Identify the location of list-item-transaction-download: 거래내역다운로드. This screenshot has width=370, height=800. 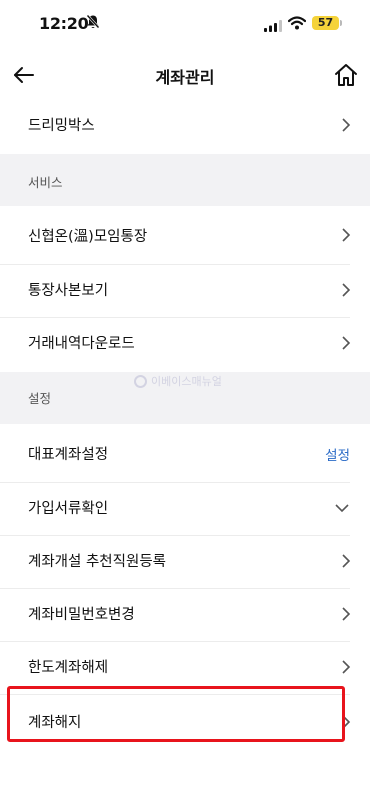
(175, 345).